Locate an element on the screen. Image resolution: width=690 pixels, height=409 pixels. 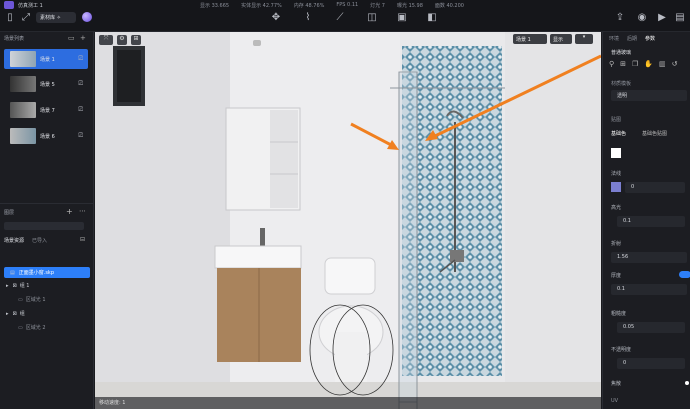
hand-icon: ✋ is located at coordinates (648, 64).